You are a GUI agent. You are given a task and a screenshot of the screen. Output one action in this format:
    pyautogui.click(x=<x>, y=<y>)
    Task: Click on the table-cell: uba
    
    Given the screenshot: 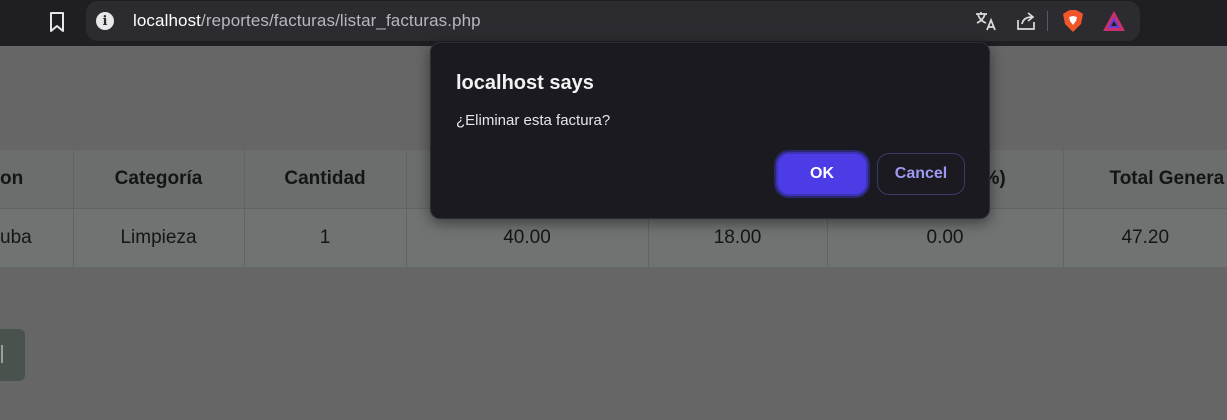 What is the action you would take?
    pyautogui.click(x=37, y=237)
    